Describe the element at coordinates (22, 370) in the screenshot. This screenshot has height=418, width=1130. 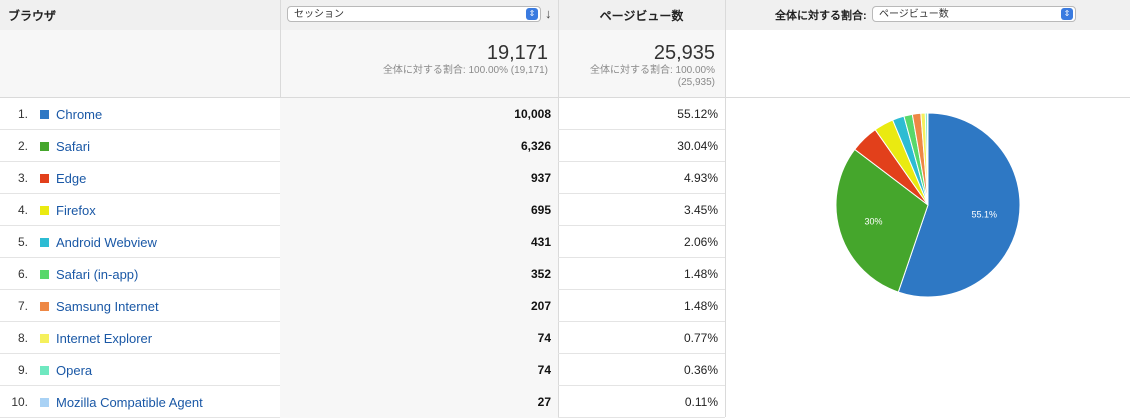
I see `row-rank: 9.` at that location.